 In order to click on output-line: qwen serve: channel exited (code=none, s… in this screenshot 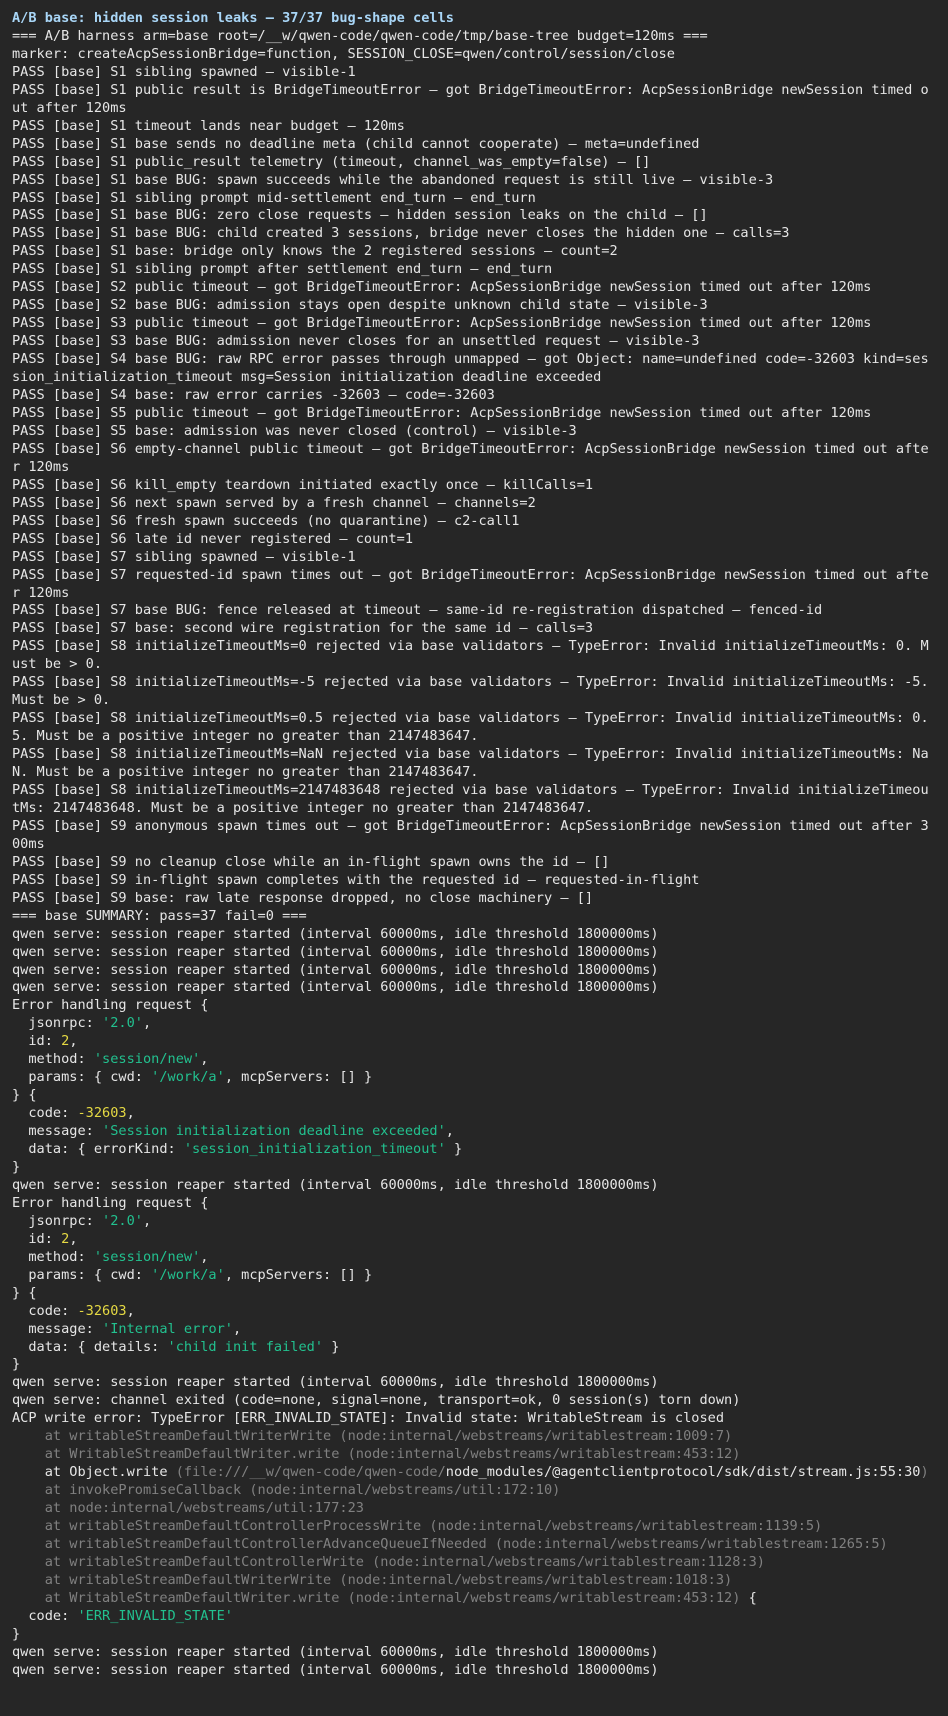, I will do `click(474, 1401)`.